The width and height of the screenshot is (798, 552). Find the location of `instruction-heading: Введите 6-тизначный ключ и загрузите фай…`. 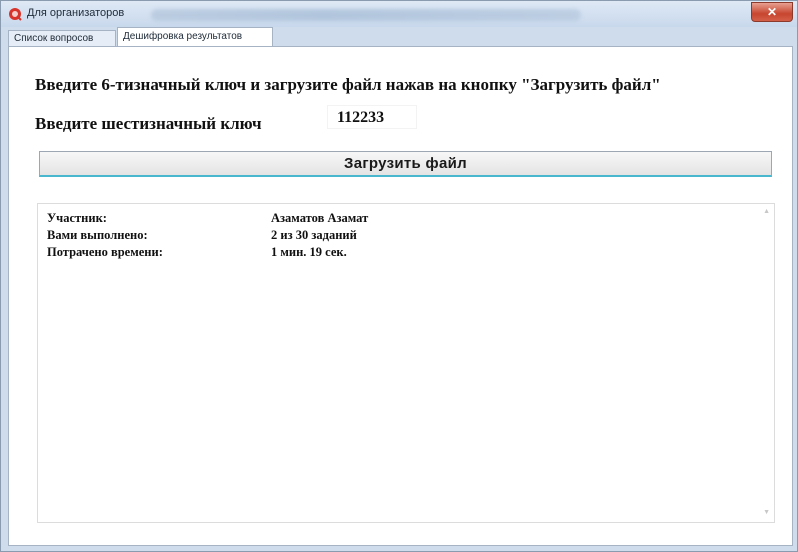

instruction-heading: Введите 6-тизначный ключ и загрузите фай… is located at coordinates (348, 84).